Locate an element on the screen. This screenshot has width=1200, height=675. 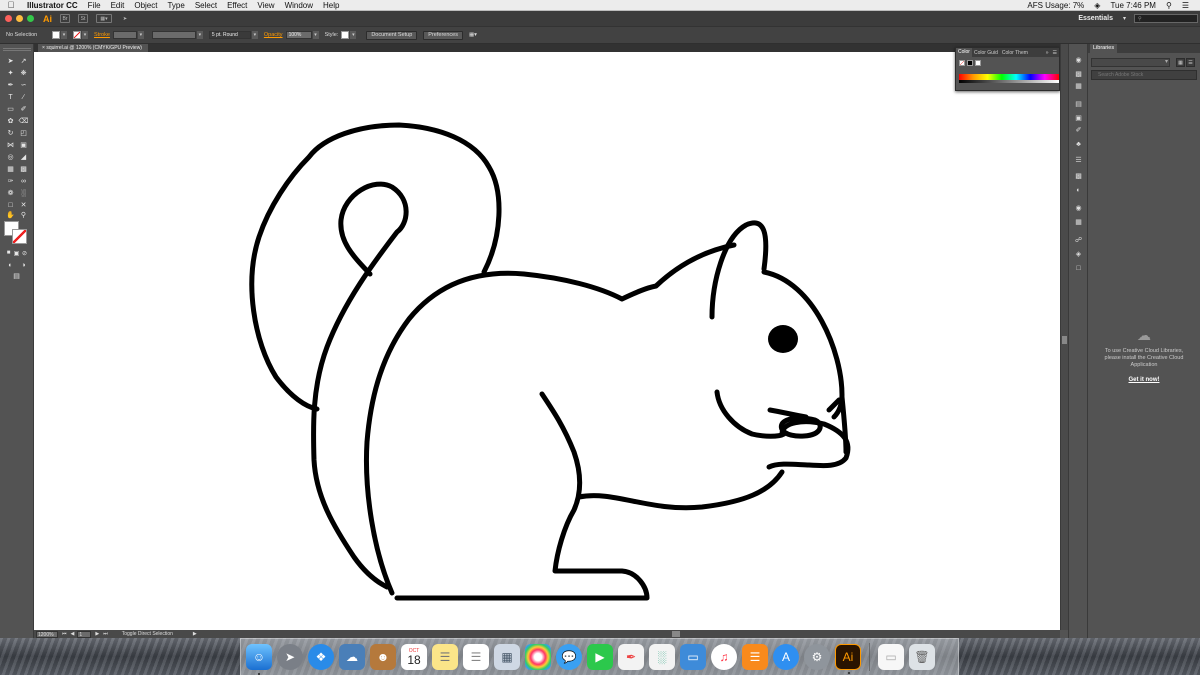
stroke-swatch is located at coordinates (77, 35).